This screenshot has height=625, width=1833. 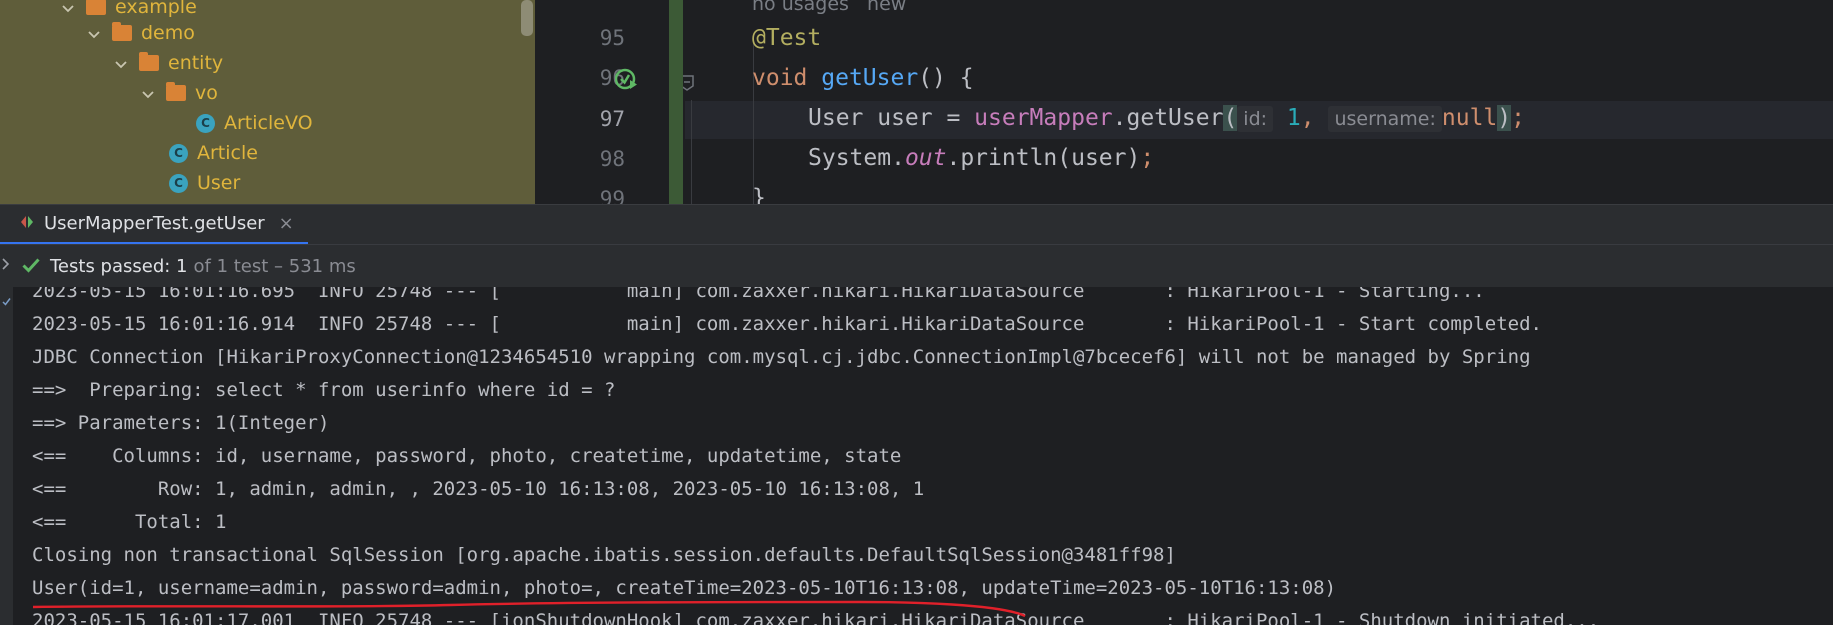 I want to click on console-line: <== Total: 1, so click(x=129, y=522).